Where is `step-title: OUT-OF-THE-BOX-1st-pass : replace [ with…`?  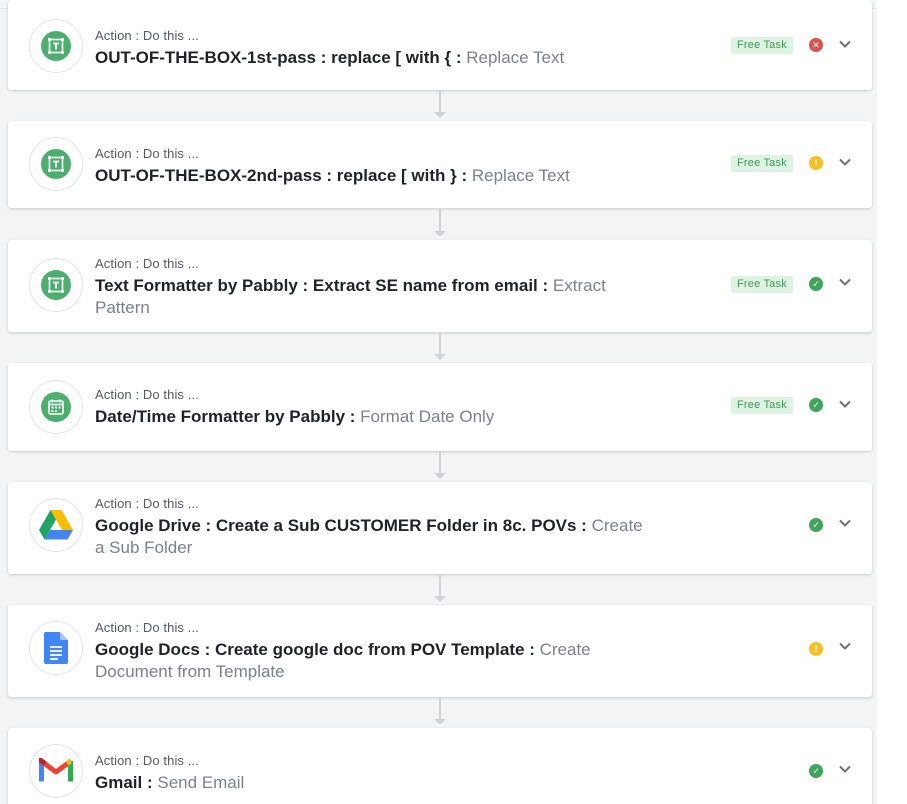 step-title: OUT-OF-THE-BOX-1st-pass : replace [ with… is located at coordinates (375, 58).